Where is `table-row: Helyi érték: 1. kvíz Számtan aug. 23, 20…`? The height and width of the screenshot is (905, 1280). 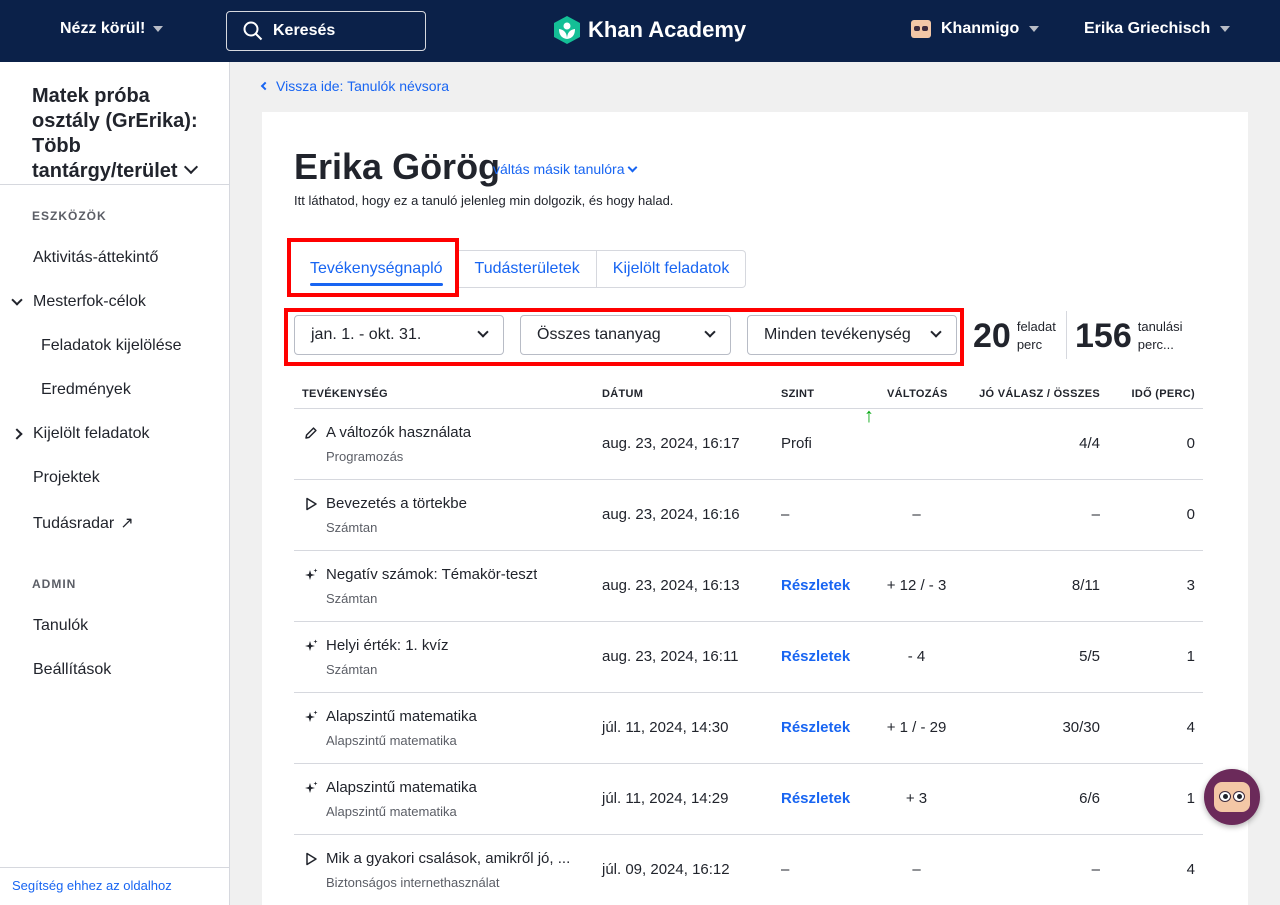
table-row: Helyi érték: 1. kvíz Számtan aug. 23, 20… is located at coordinates (748, 657).